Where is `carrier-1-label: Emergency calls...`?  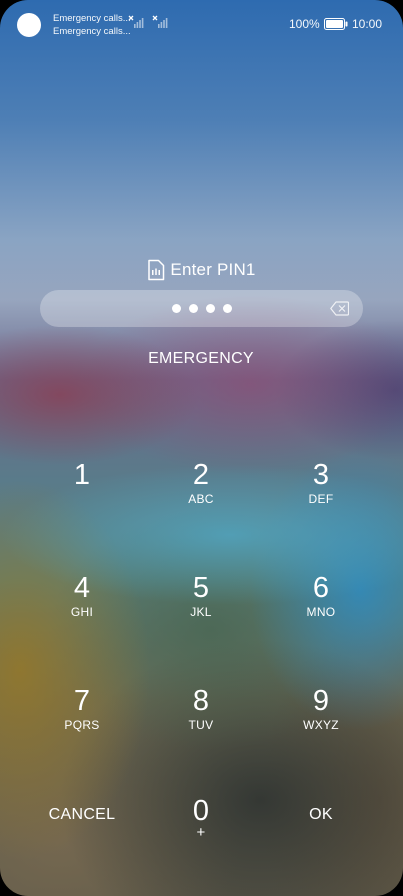
carrier-1-label: Emergency calls... is located at coordinates (92, 18).